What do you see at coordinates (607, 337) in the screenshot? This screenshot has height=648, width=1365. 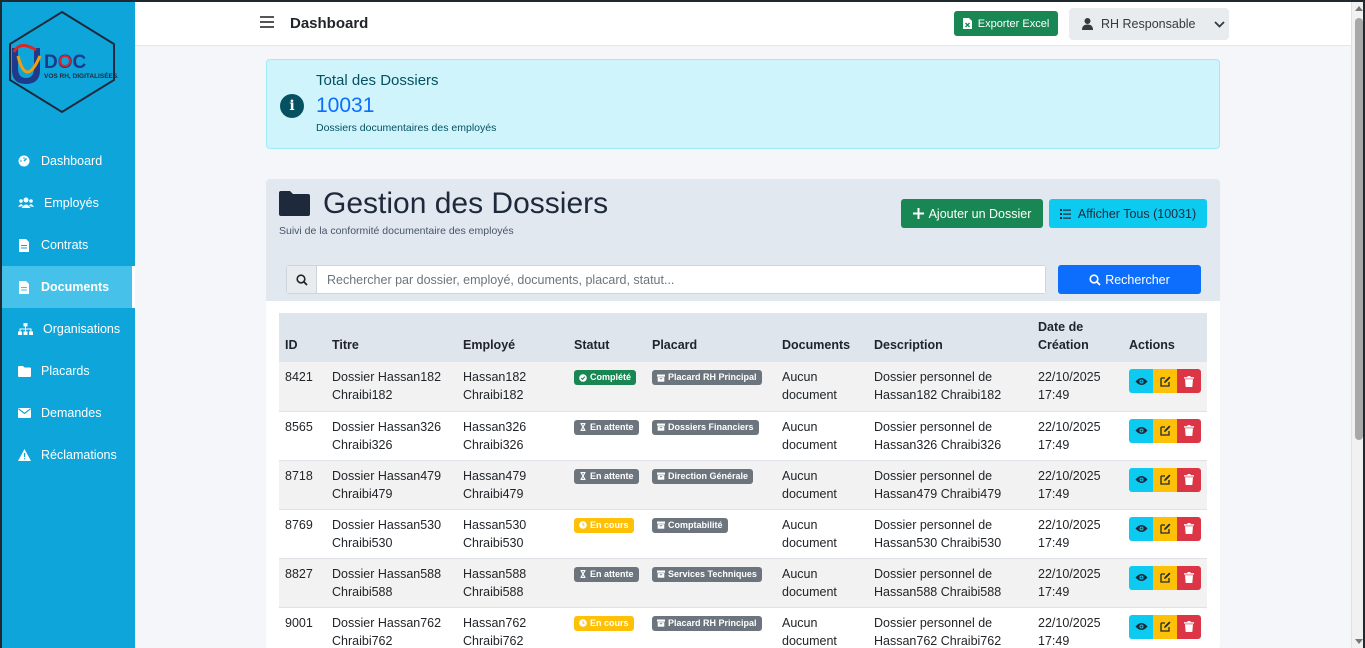 I see `column-header-statut: Statut` at bounding box center [607, 337].